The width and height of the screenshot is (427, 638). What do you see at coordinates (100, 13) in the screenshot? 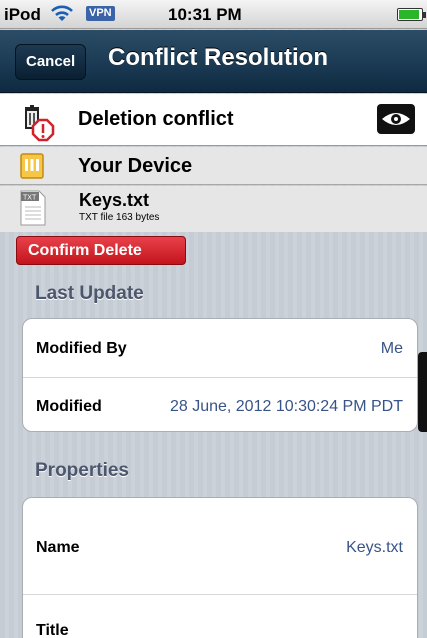
I see `vpn-badge: VPN` at bounding box center [100, 13].